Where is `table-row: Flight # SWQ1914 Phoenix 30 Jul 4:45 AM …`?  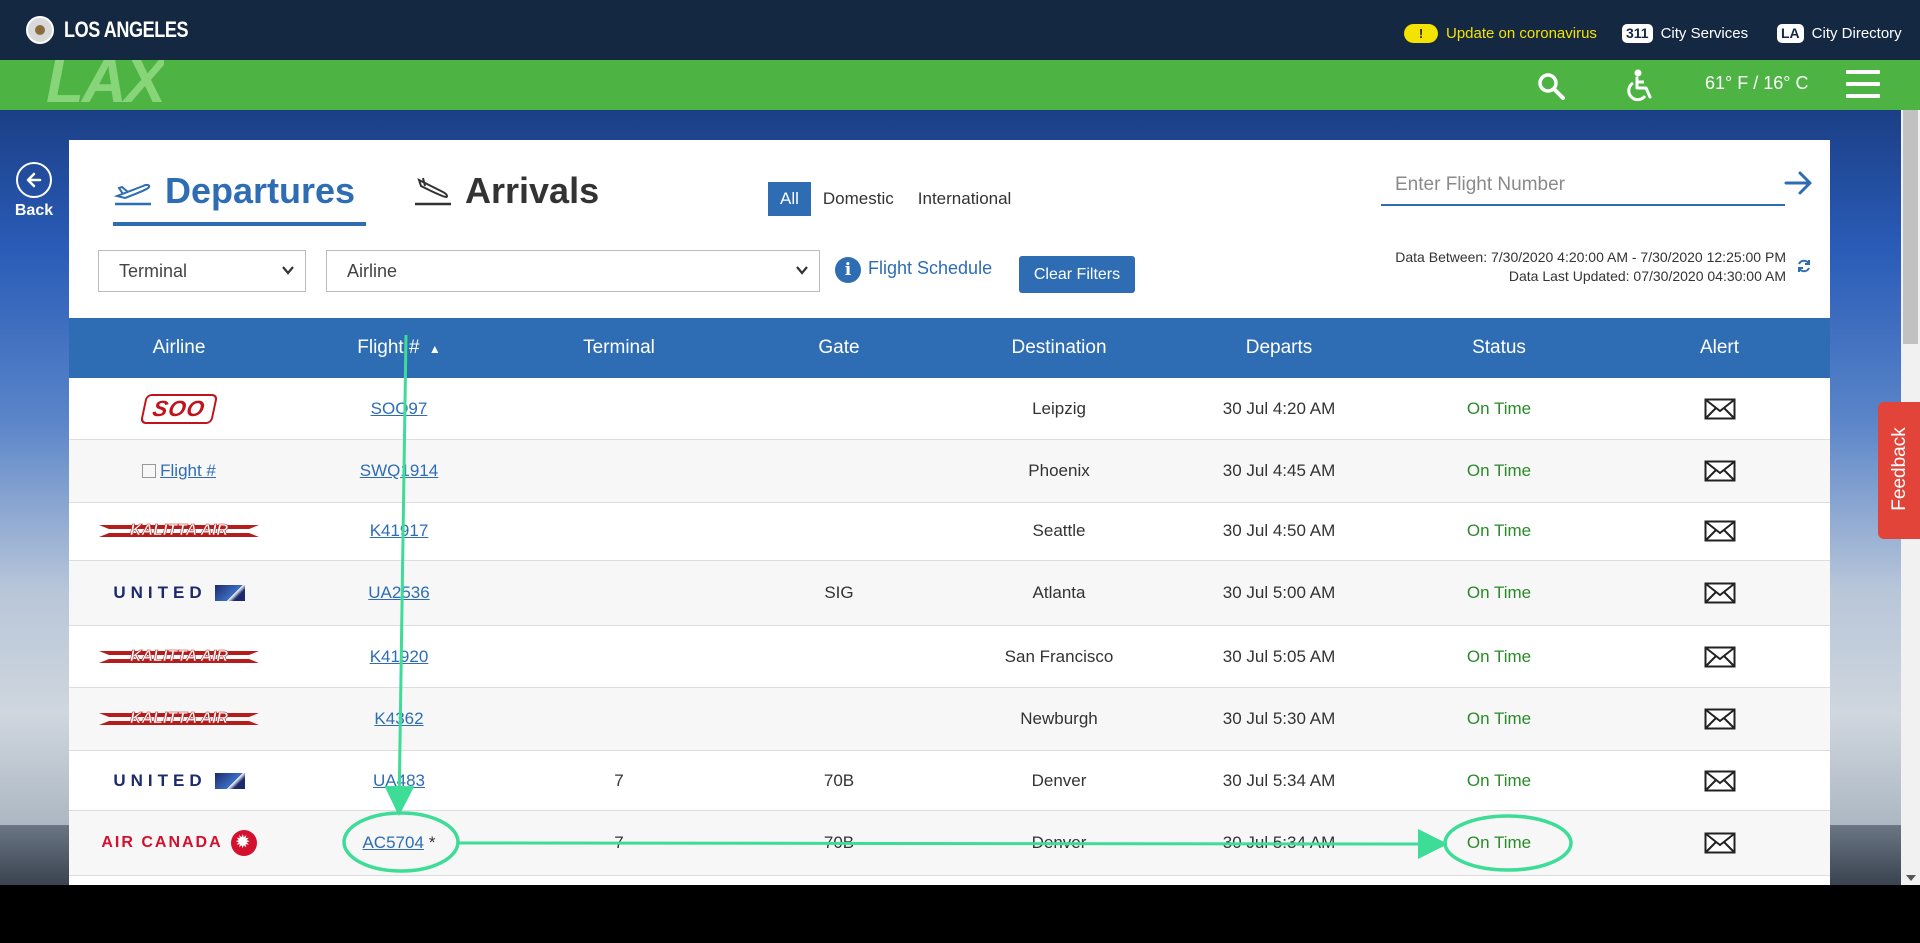 table-row: Flight # SWQ1914 Phoenix 30 Jul 4:45 AM … is located at coordinates (949, 471).